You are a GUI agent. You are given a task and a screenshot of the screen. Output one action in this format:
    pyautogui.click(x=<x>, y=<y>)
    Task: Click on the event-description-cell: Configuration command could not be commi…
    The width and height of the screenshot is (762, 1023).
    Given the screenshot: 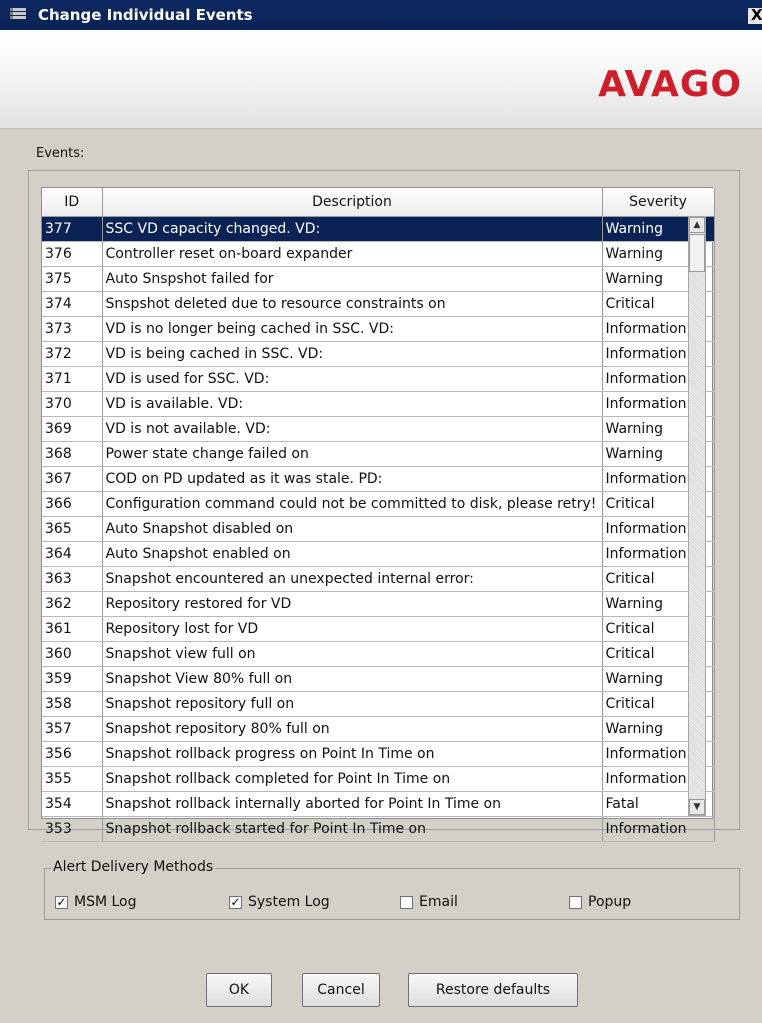 What is the action you would take?
    pyautogui.click(x=352, y=504)
    